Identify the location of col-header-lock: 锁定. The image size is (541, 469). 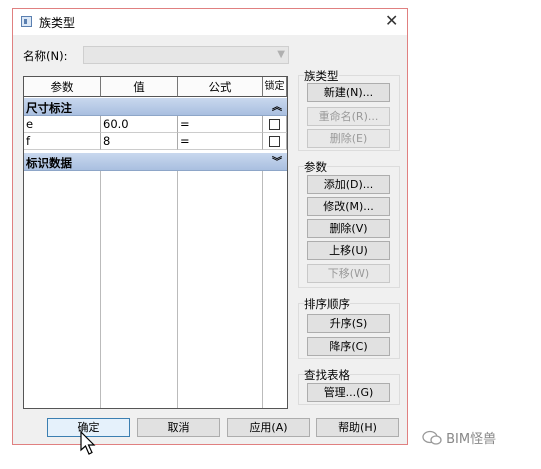
(275, 87).